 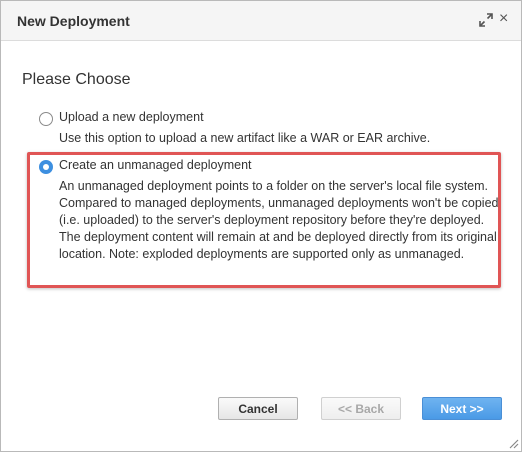 I want to click on upload-deployment-radio, so click(x=46, y=119).